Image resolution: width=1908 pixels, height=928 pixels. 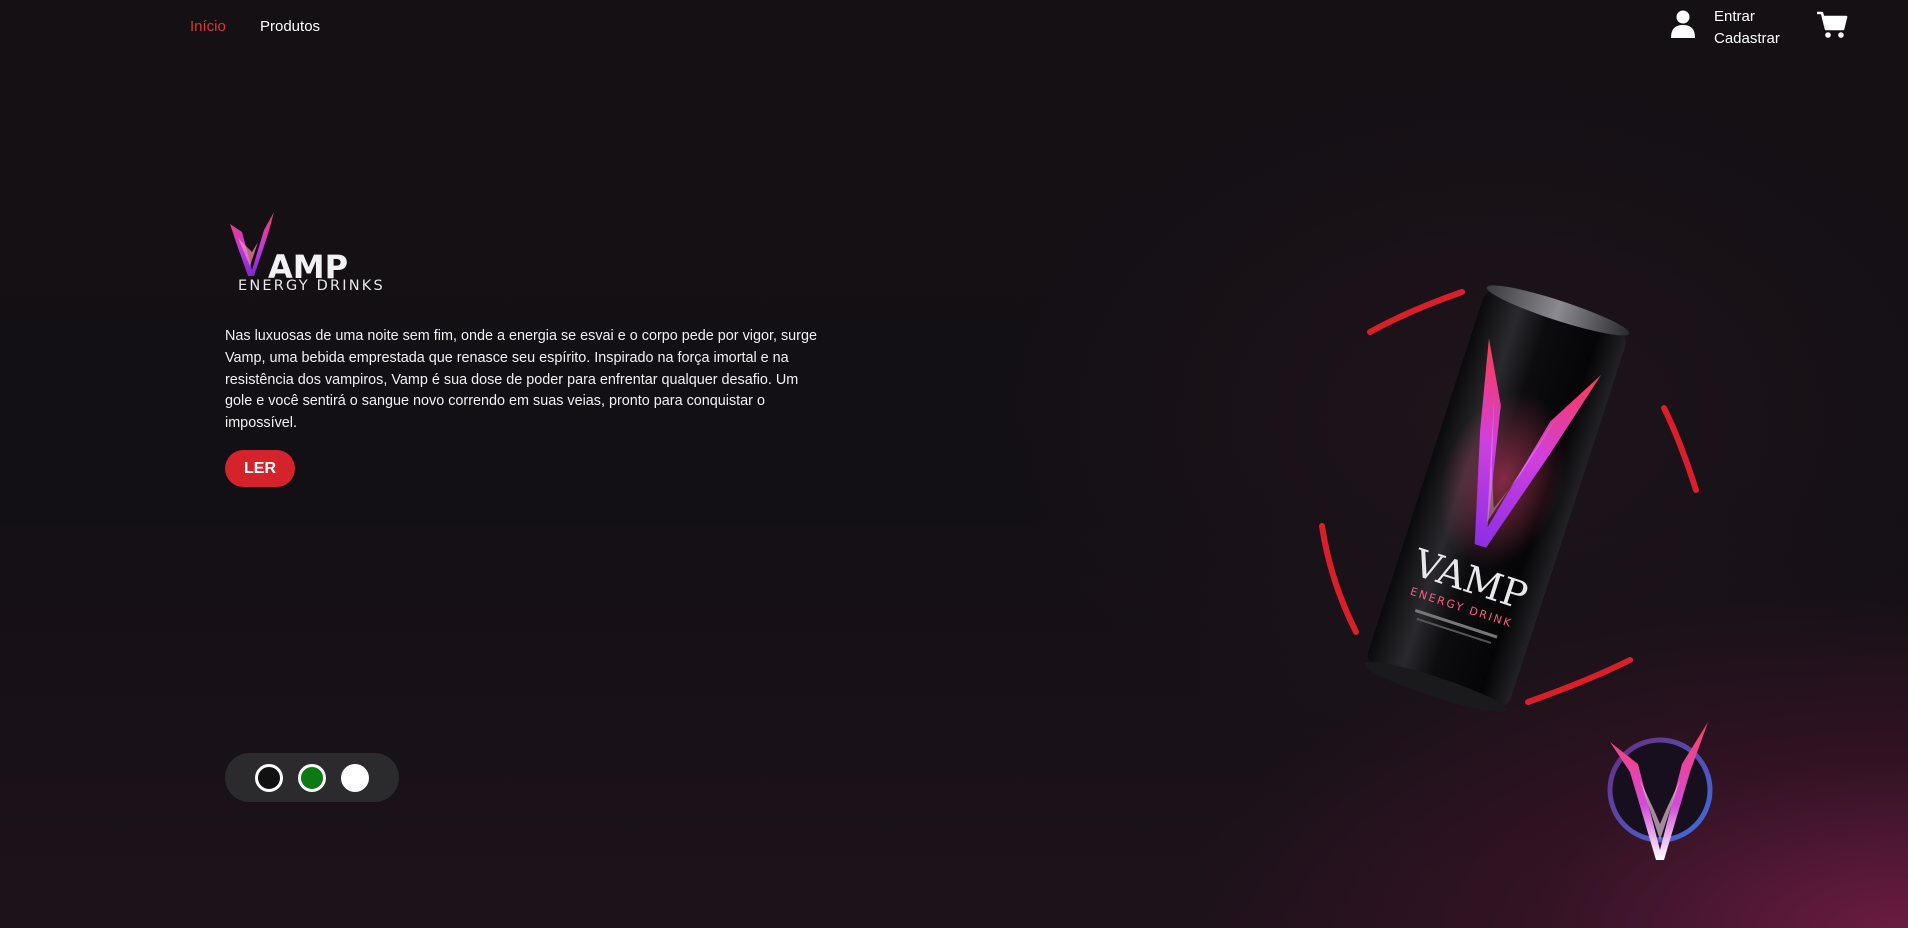 What do you see at coordinates (954, 26) in the screenshot?
I see `top-nav: Início Produtos Entrar Cadastrar` at bounding box center [954, 26].